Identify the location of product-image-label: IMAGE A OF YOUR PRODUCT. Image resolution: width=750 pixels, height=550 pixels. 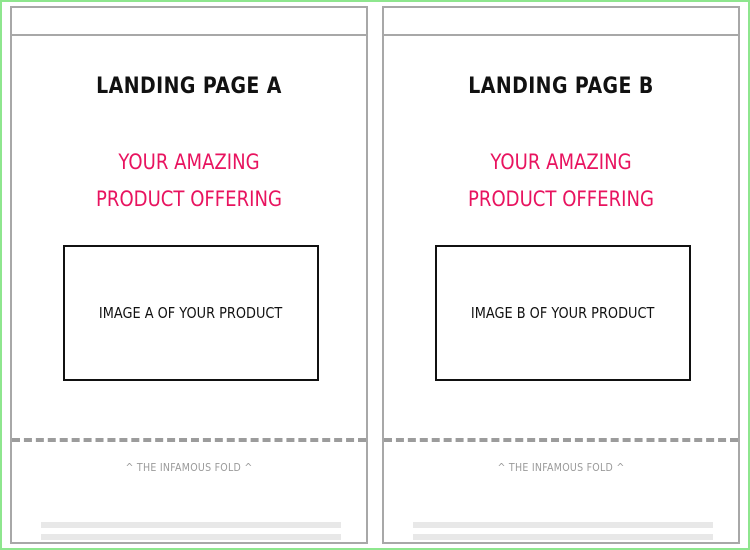
(191, 313).